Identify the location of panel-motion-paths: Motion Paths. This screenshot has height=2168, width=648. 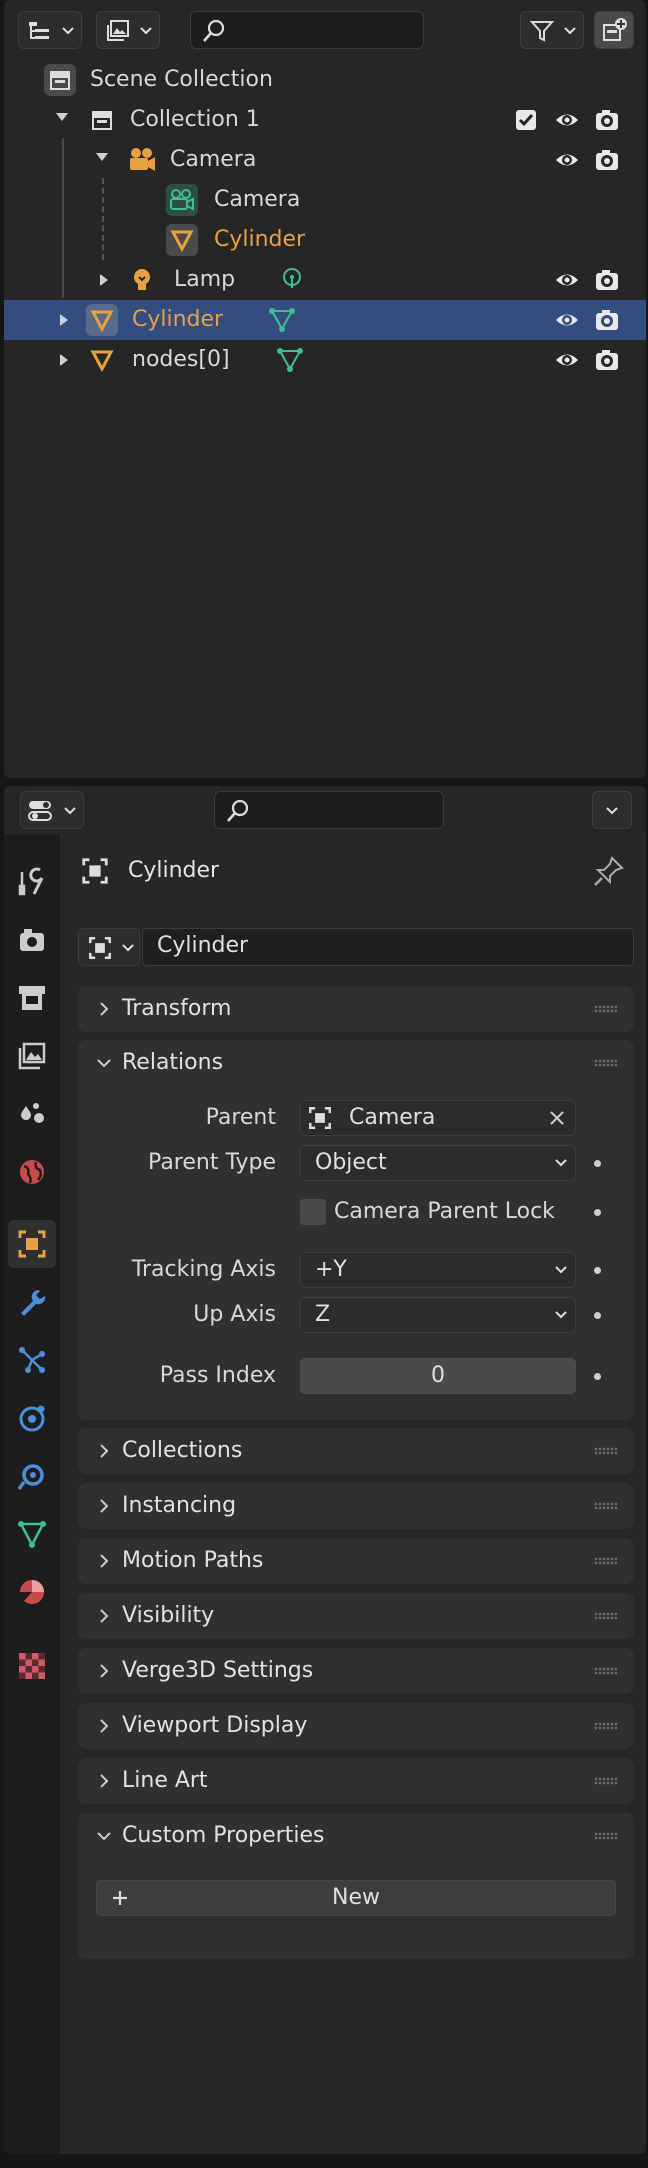
(356, 1561).